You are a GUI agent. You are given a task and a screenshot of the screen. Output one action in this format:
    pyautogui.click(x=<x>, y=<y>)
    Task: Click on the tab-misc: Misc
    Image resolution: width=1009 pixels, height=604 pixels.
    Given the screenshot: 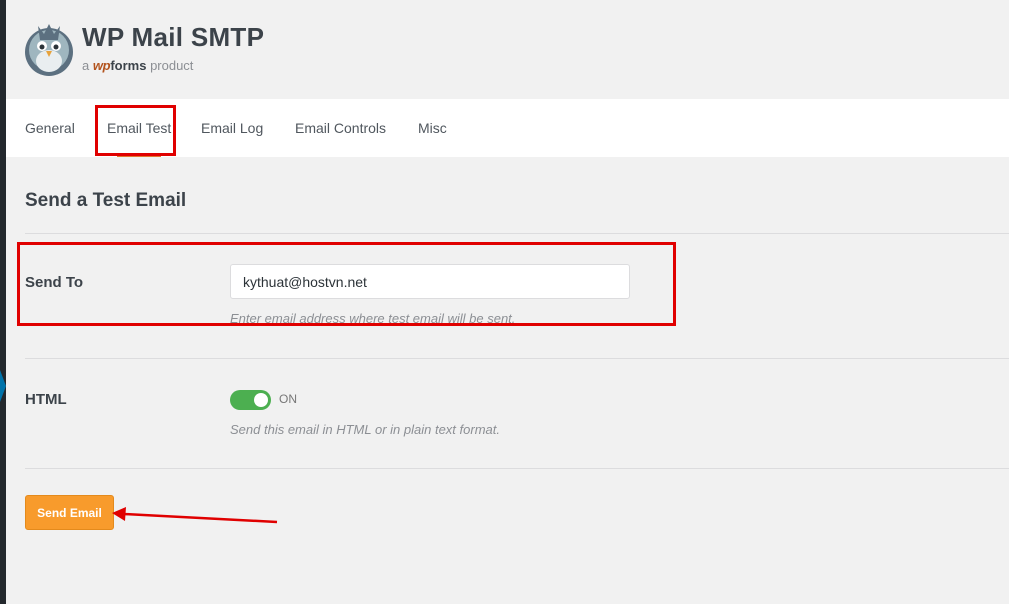 What is the action you would take?
    pyautogui.click(x=432, y=128)
    